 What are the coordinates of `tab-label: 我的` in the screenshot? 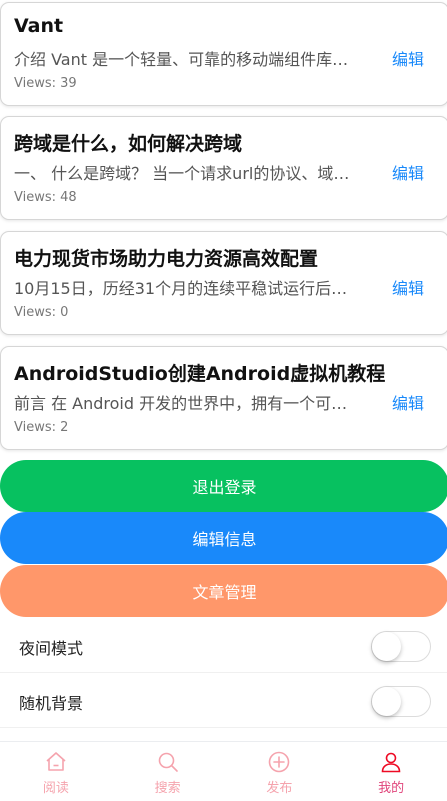 It's located at (391, 788).